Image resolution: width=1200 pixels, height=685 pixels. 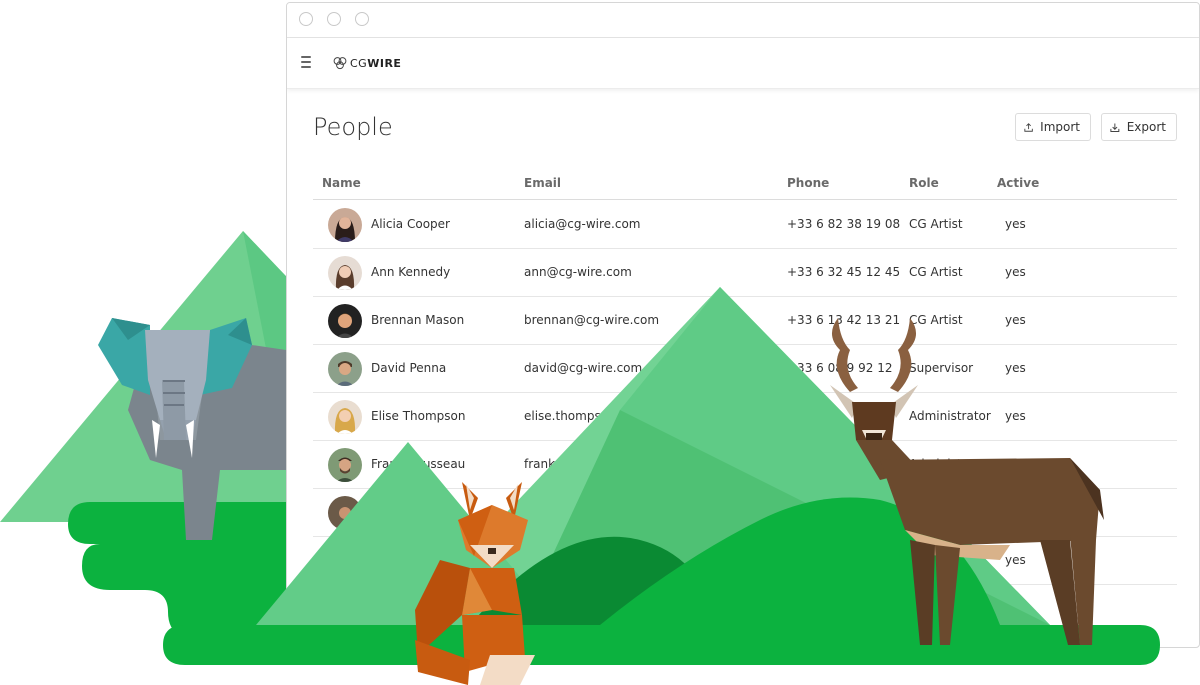 What do you see at coordinates (542, 183) in the screenshot?
I see `column-header-email: Email` at bounding box center [542, 183].